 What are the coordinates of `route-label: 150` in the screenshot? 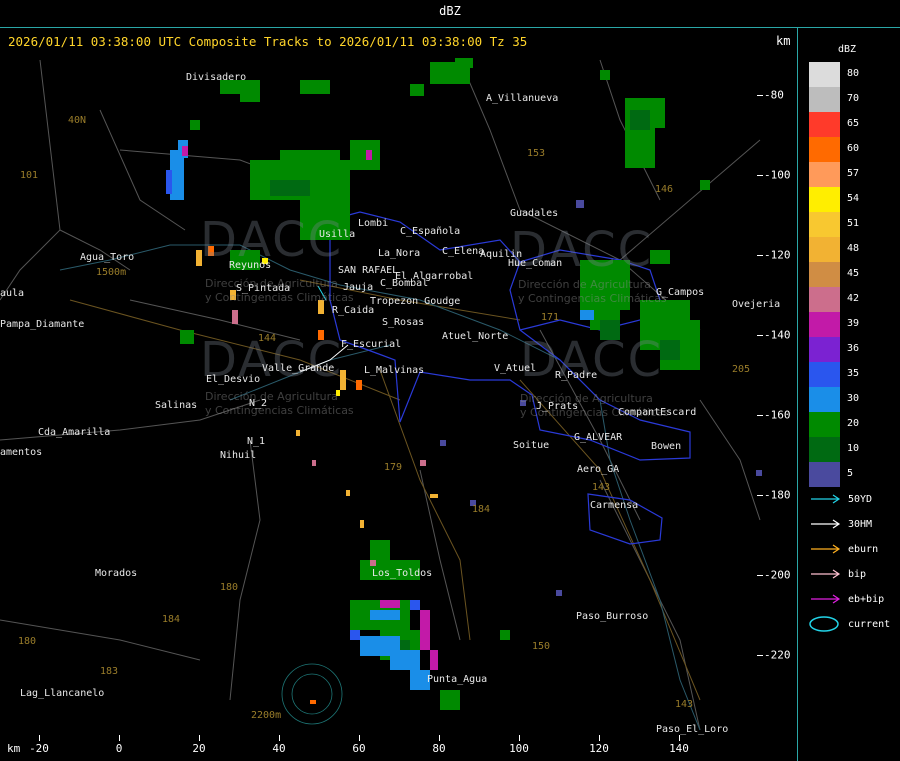 It's located at (541, 646).